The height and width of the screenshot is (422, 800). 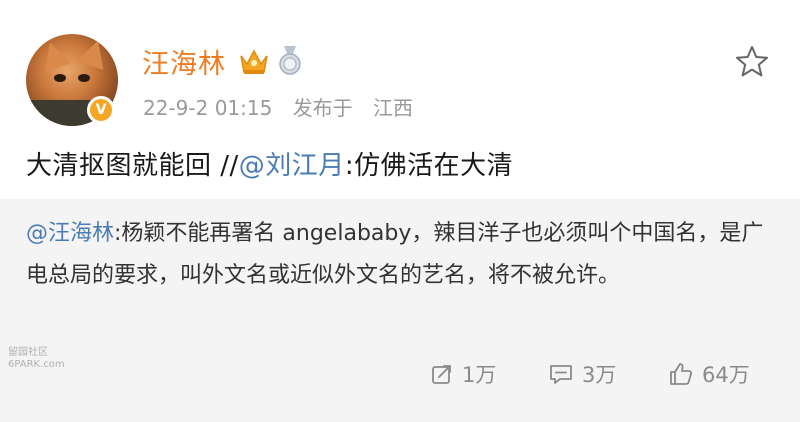 What do you see at coordinates (101, 110) in the screenshot?
I see `verified-badge-icon: V` at bounding box center [101, 110].